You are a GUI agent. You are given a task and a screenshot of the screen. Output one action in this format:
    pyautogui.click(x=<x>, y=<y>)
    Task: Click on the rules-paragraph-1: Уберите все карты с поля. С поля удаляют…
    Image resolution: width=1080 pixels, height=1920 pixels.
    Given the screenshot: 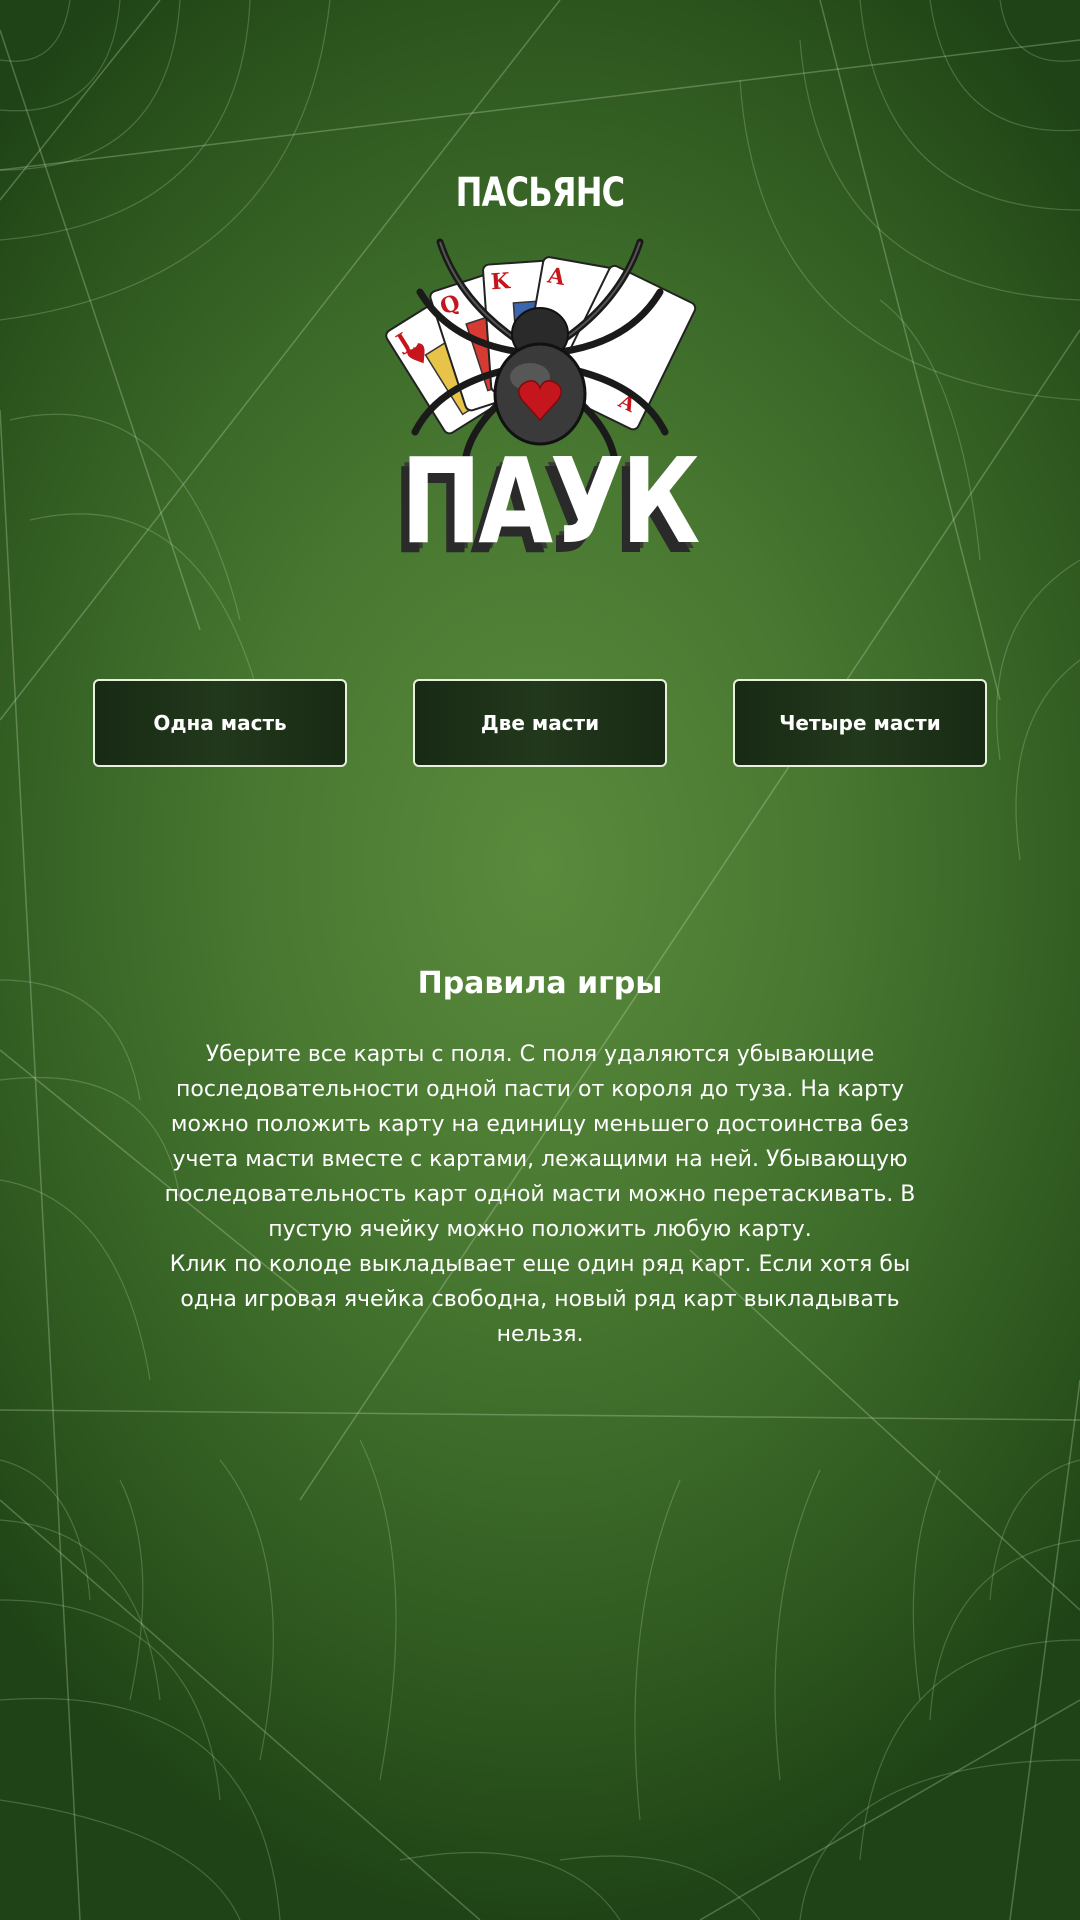 What is the action you would take?
    pyautogui.click(x=540, y=1142)
    